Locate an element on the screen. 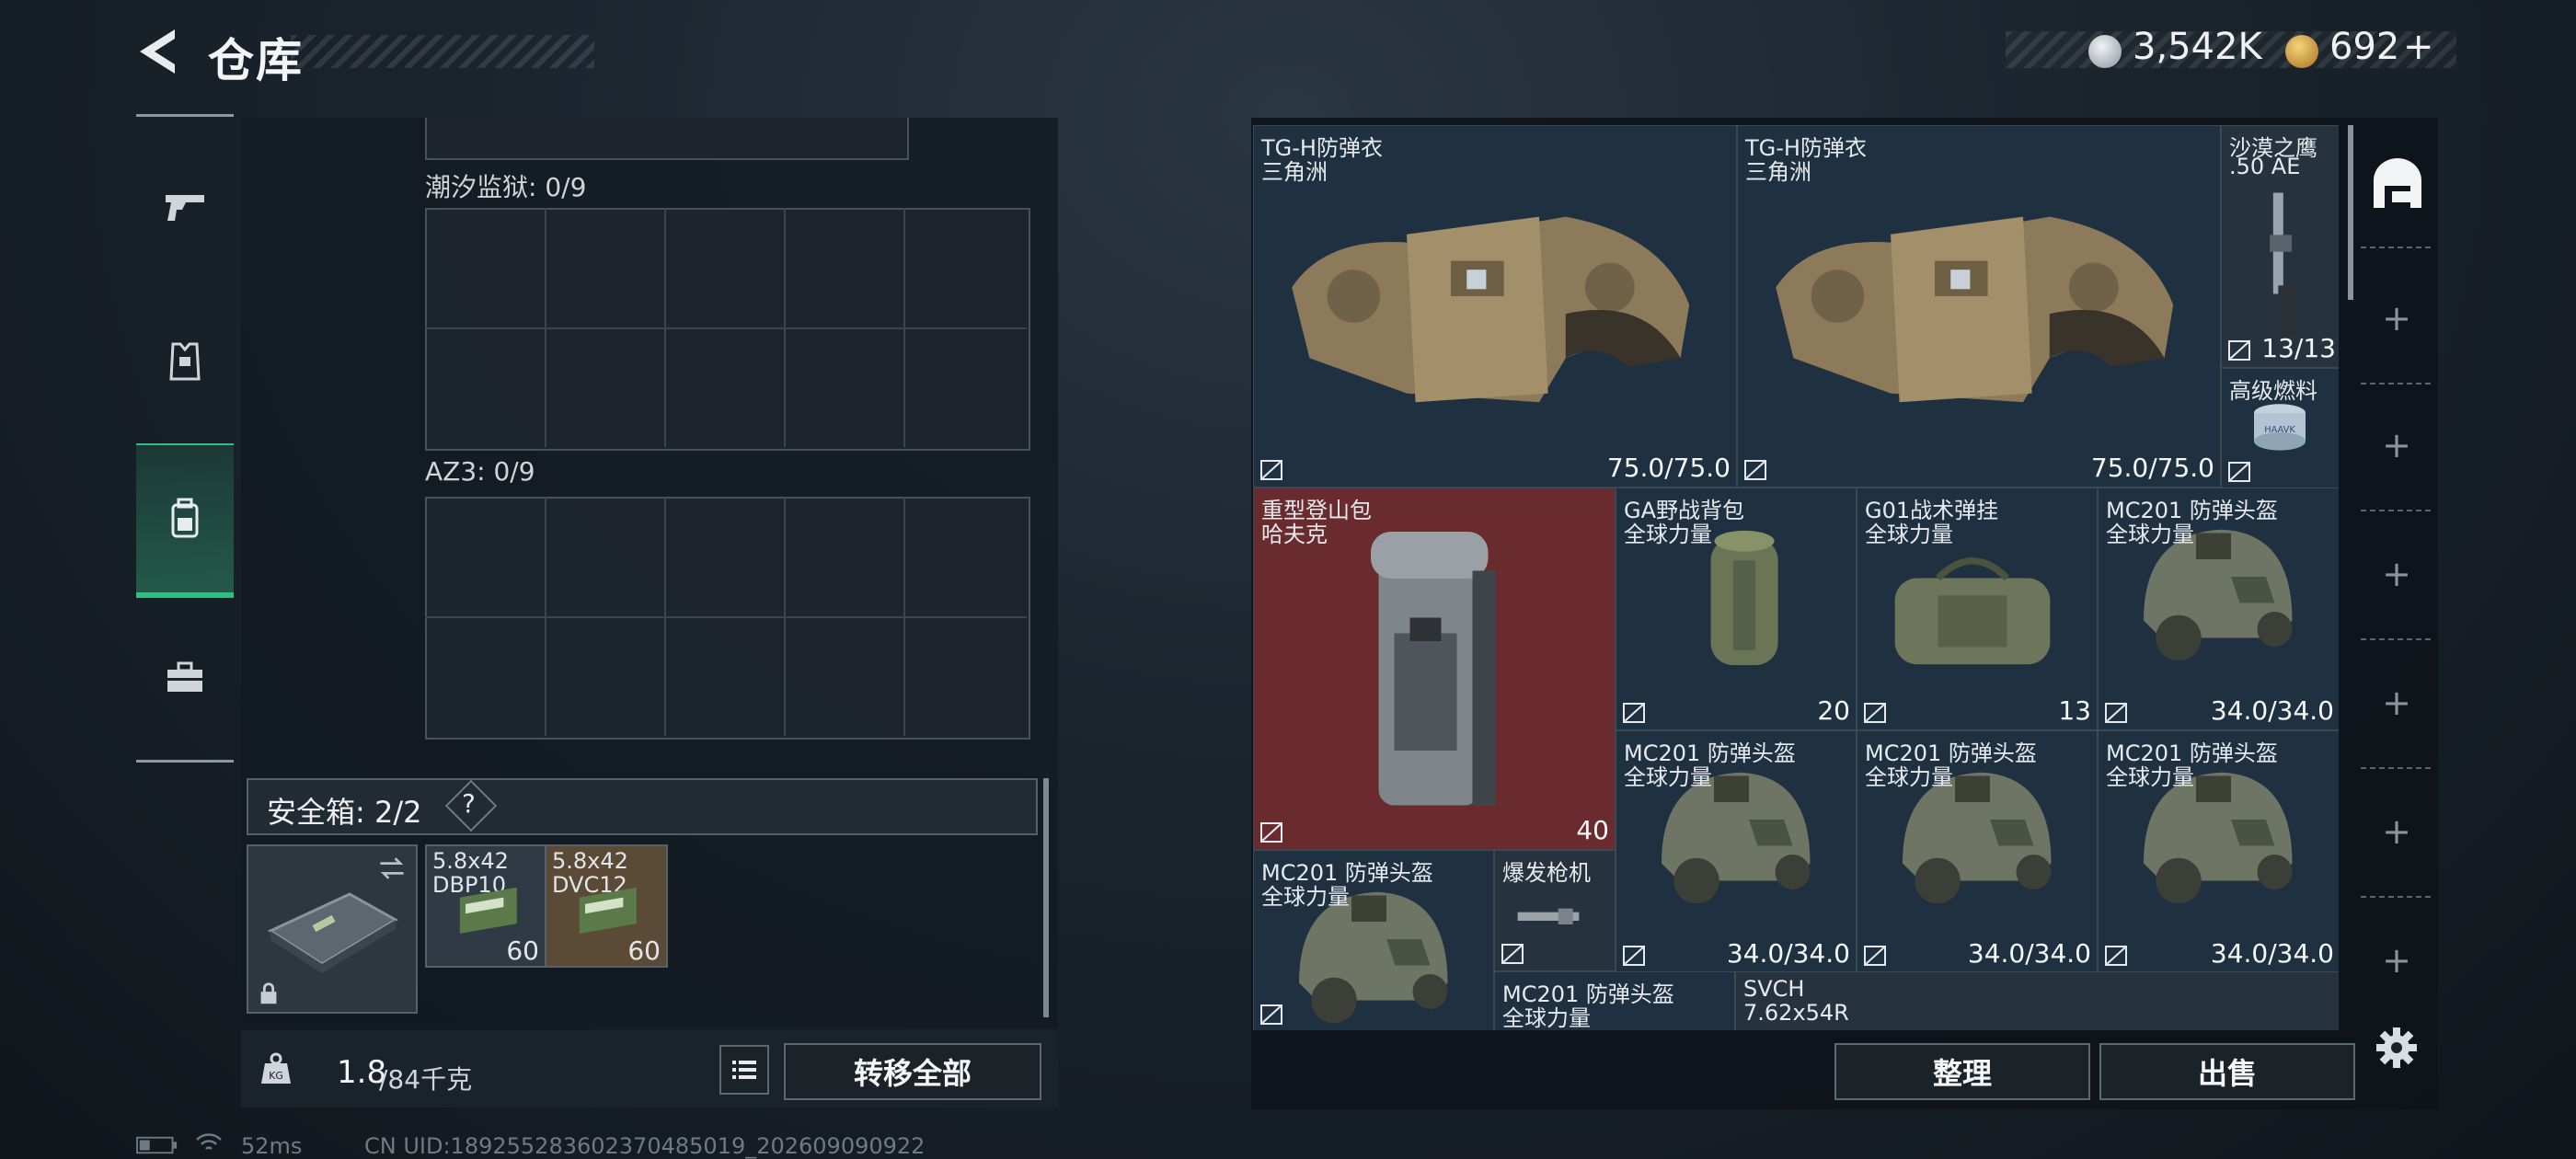 The width and height of the screenshot is (2576, 1159). nav-divider-top is located at coordinates (185, 115).